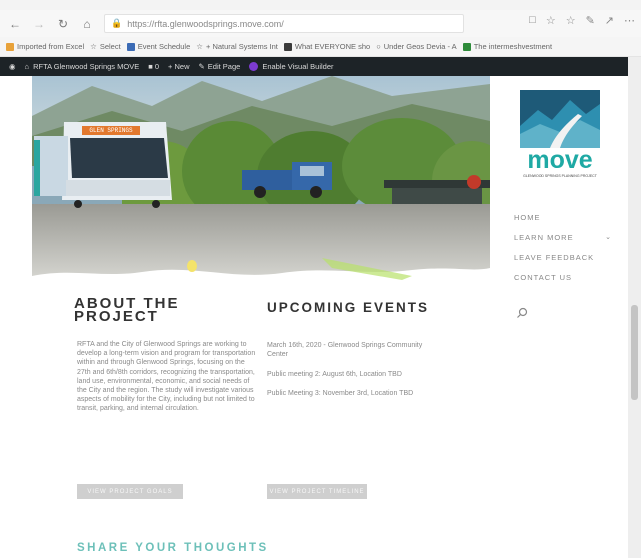 The height and width of the screenshot is (558, 641). I want to click on visual-builder-button: Enable Visual Builder, so click(291, 66).